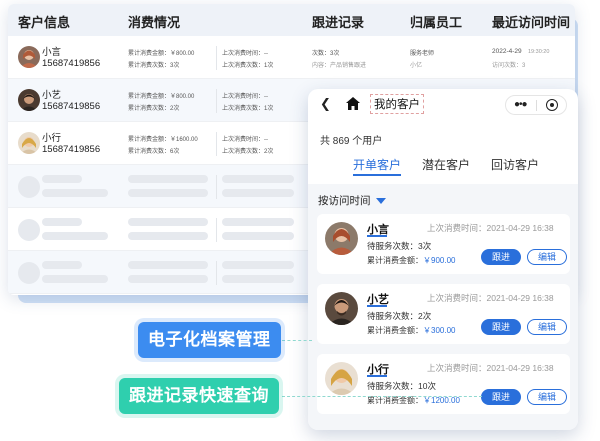 This screenshot has width=600, height=441. I want to click on user-total: 共 869 个用户, so click(351, 141).